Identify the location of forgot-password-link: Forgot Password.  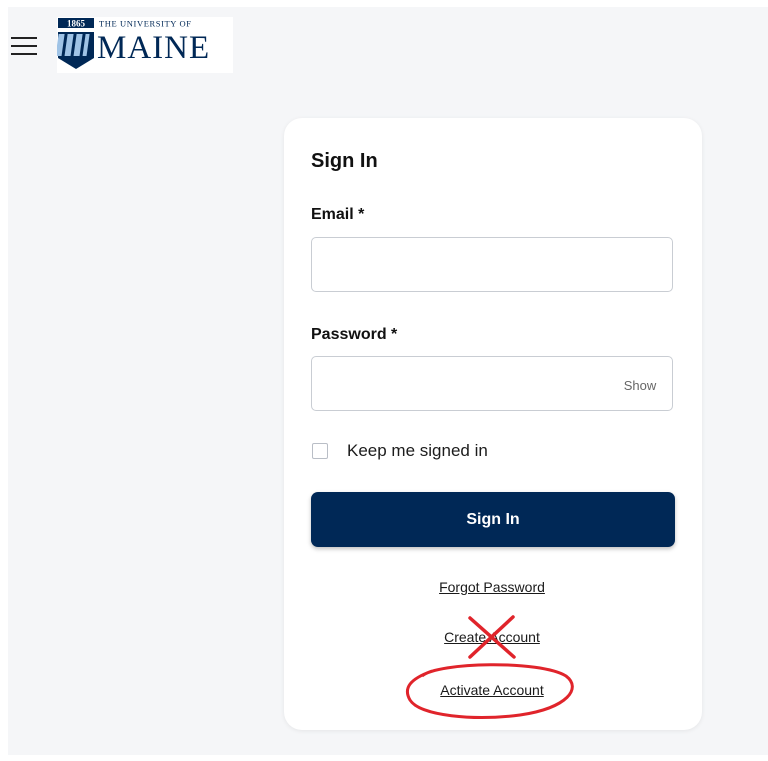
(492, 587).